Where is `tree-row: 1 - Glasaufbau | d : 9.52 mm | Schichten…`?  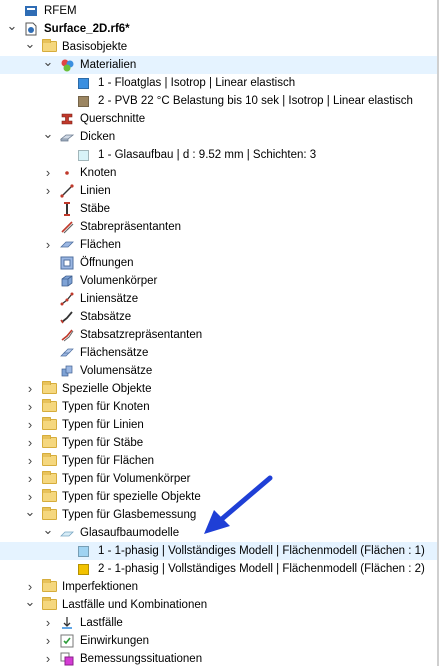 tree-row: 1 - Glasaufbau | d : 9.52 mm | Schichten… is located at coordinates (218, 155).